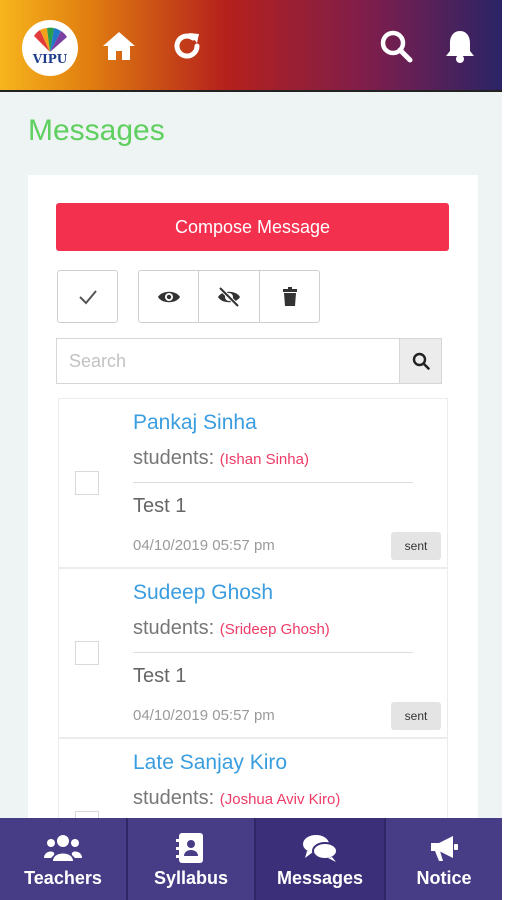 The image size is (506, 900). What do you see at coordinates (63, 848) in the screenshot?
I see `users-icon` at bounding box center [63, 848].